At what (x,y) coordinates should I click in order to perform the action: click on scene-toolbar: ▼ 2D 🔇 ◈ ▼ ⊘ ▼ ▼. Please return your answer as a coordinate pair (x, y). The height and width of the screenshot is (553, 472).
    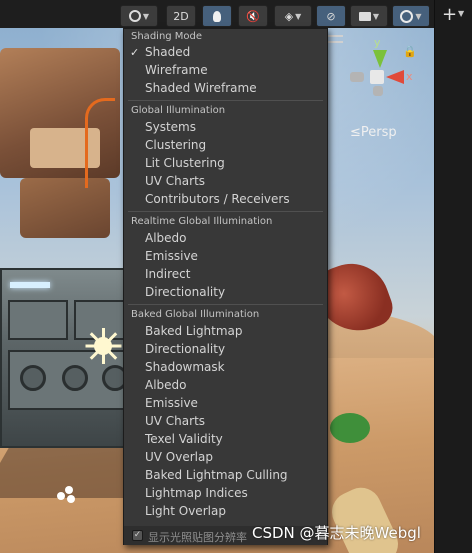
    Looking at the image, I should click on (272, 16).